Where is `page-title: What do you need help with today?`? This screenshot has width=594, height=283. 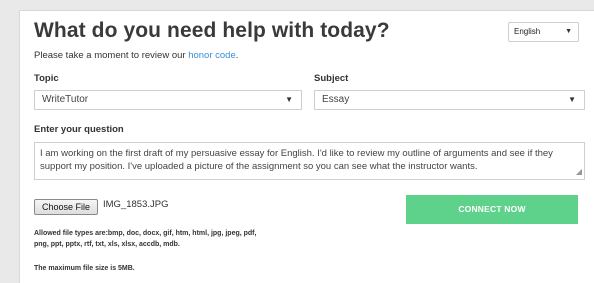 page-title: What do you need help with today? is located at coordinates (212, 30).